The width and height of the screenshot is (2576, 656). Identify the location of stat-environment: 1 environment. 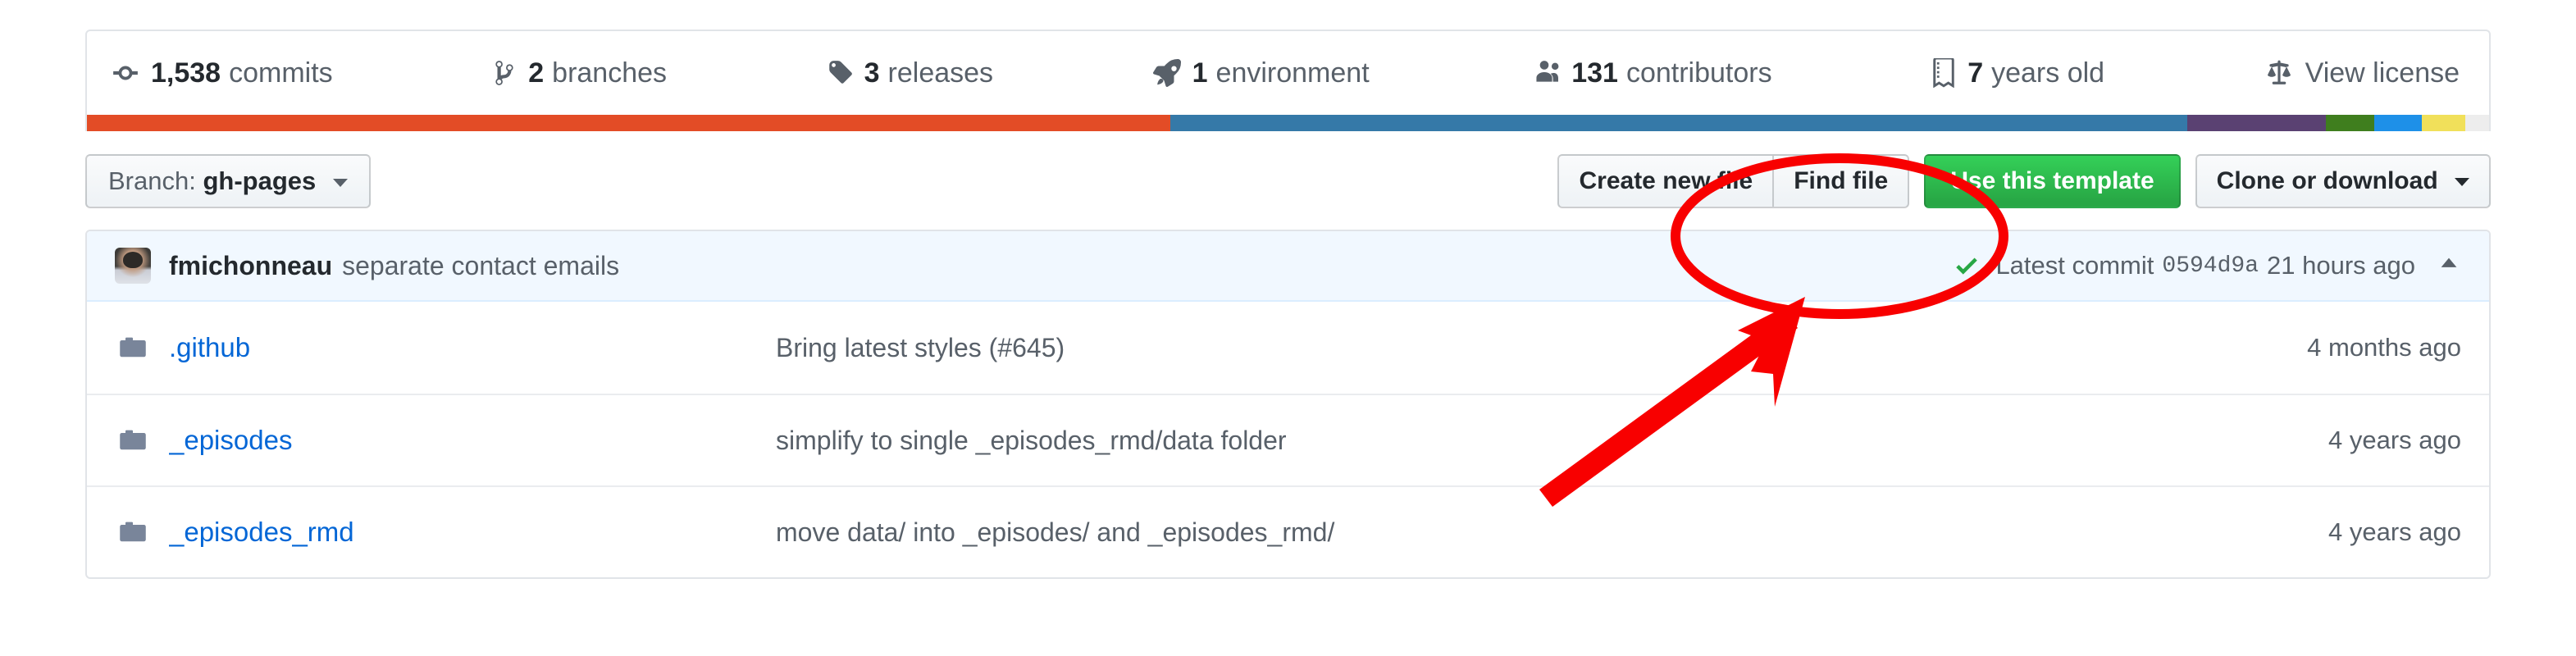
(1261, 73).